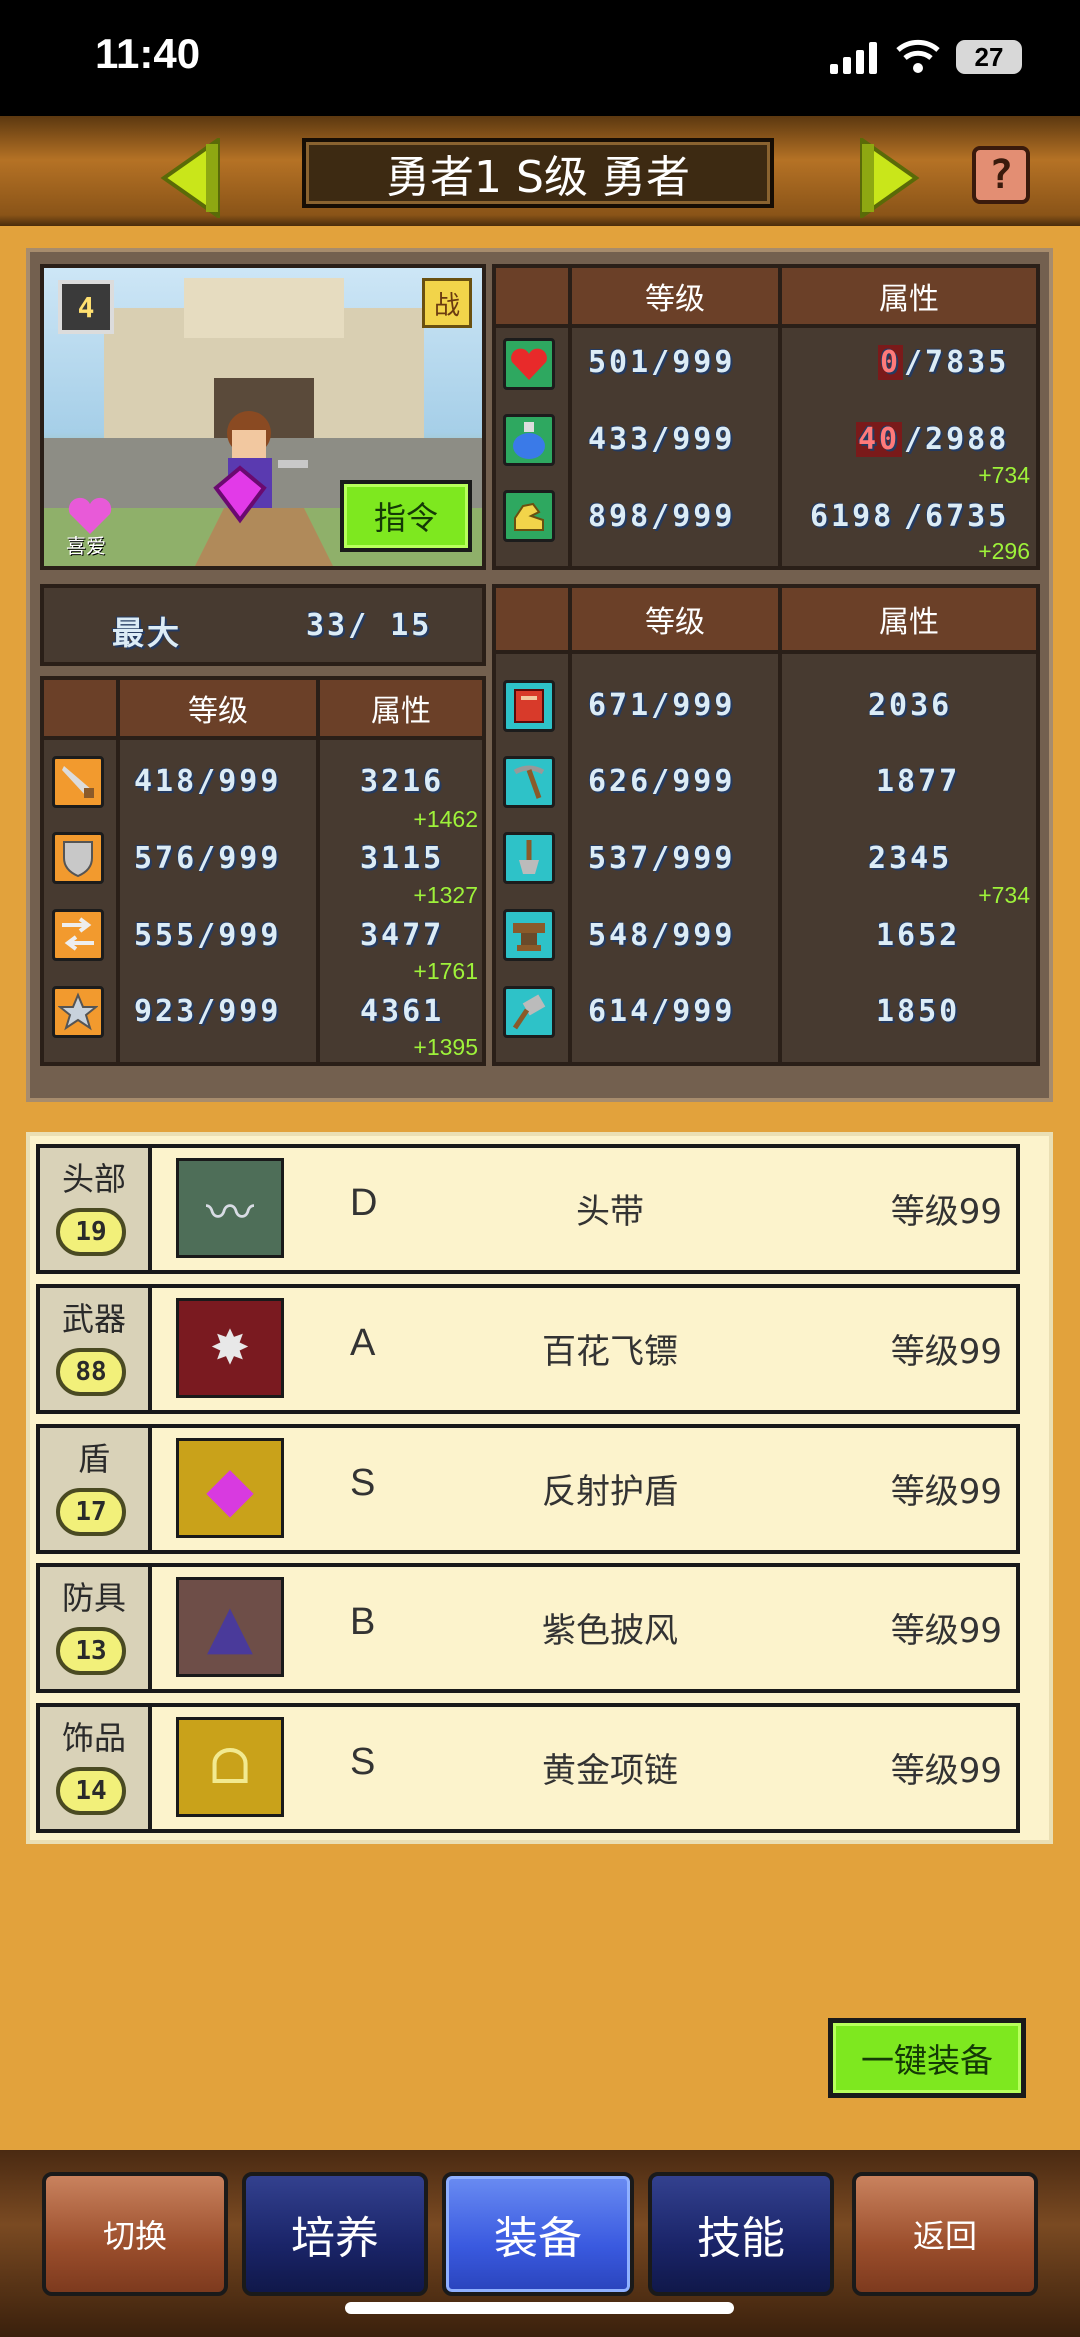 The width and height of the screenshot is (1080, 2337). What do you see at coordinates (662, 858) in the screenshot?
I see `crafting-row-2-level: 537/999` at bounding box center [662, 858].